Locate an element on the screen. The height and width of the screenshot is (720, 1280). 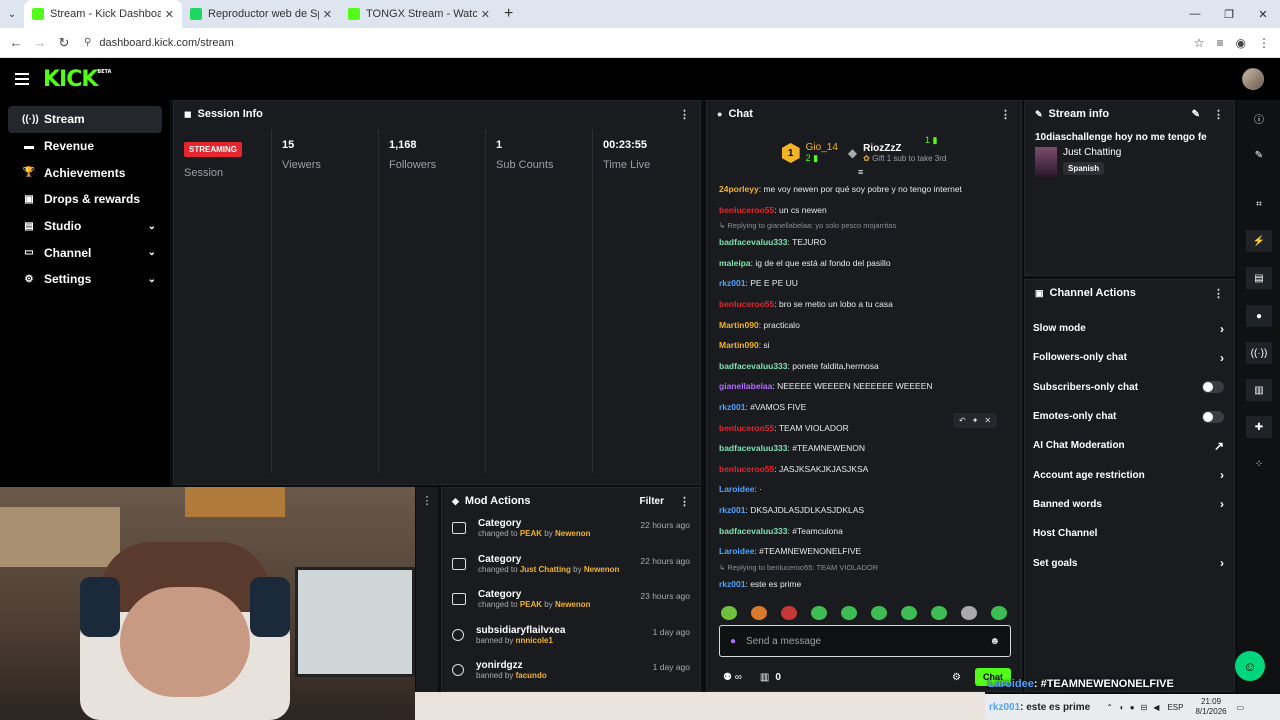
support-chat-button: ☺ is located at coordinates (1250, 666).